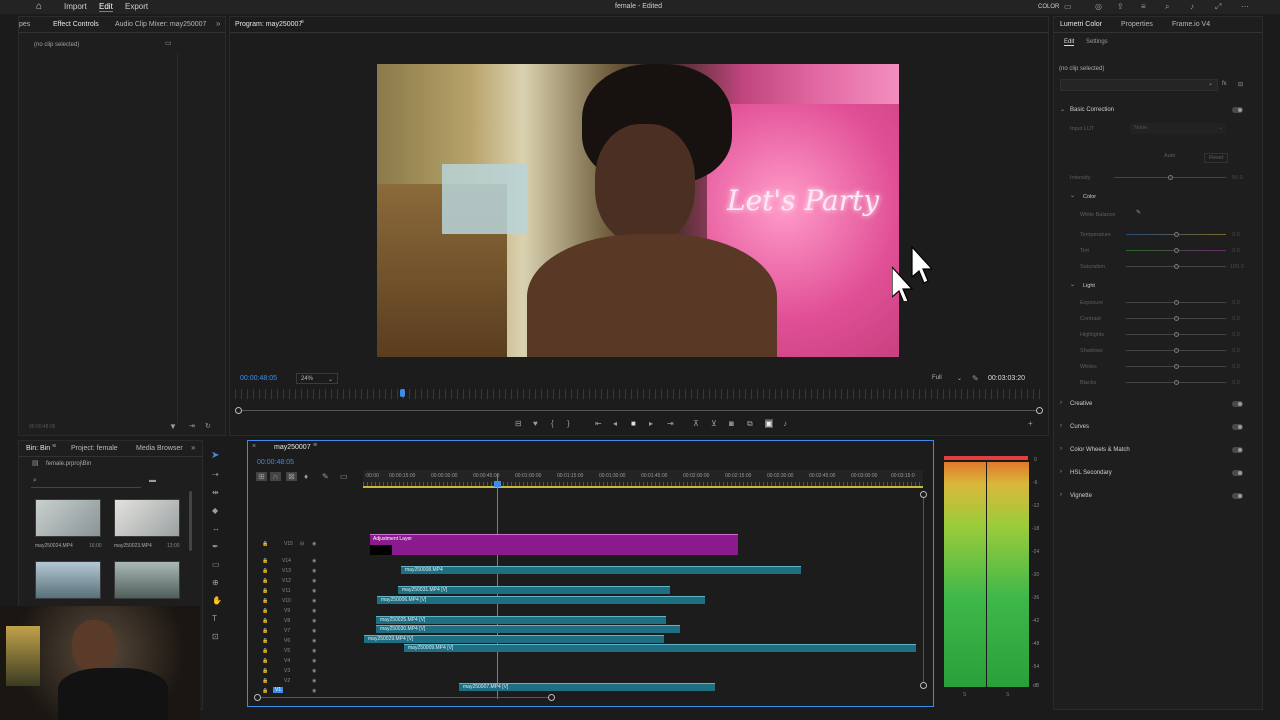  Describe the element at coordinates (1039, 410) in the screenshot. I see `scroll-handle-right` at that location.